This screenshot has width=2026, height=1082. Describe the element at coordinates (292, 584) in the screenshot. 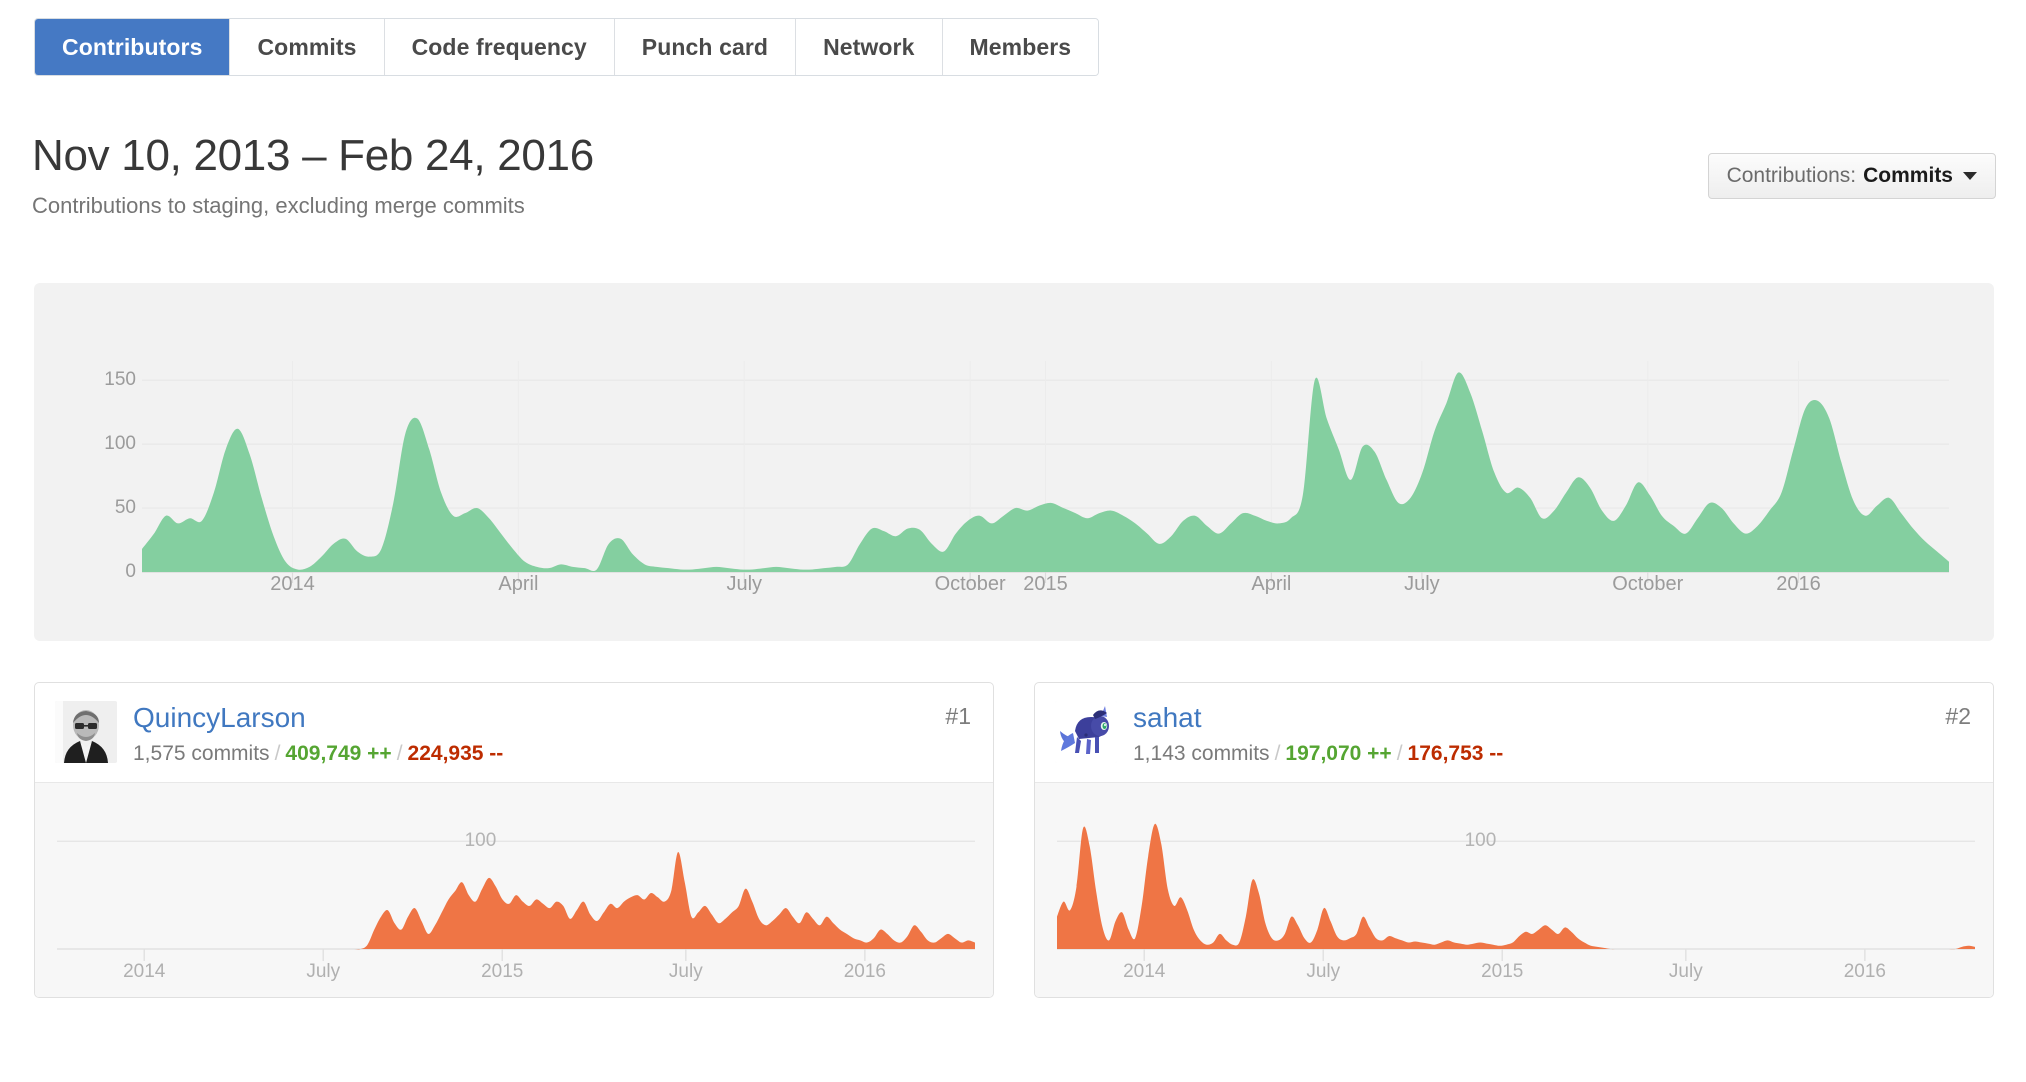

I see `main-chart-x-tick-label: 2014` at that location.